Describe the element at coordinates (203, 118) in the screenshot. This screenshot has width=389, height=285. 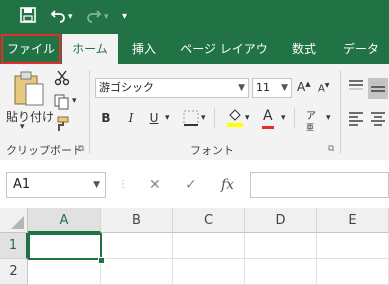
I see `borders-dropdown-icon: ▾` at that location.